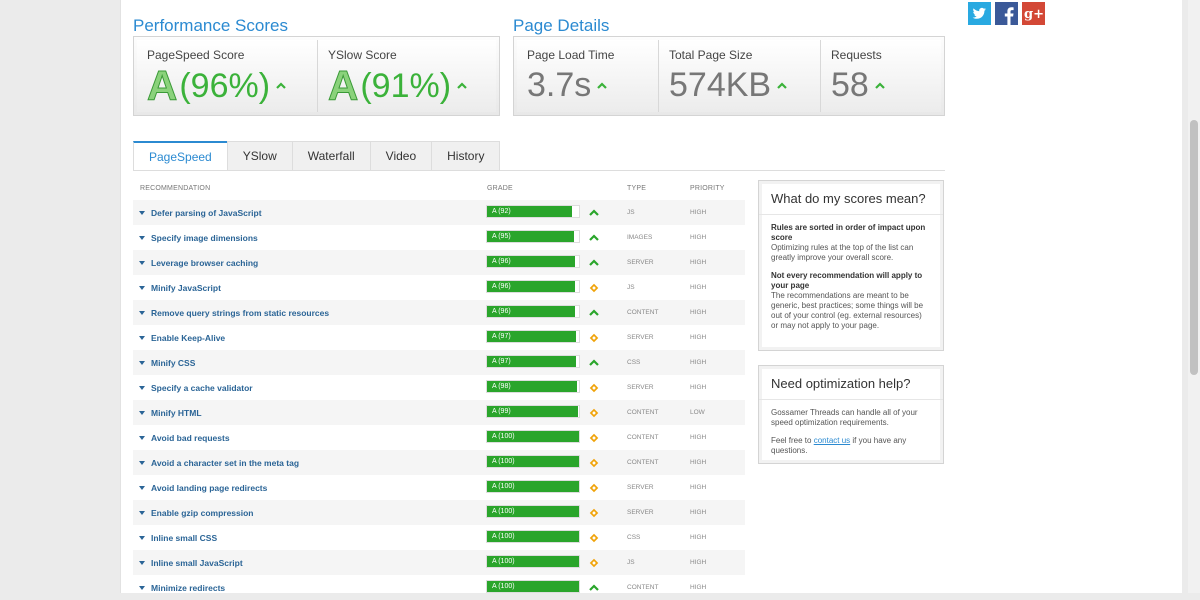 This screenshot has width=1200, height=600. I want to click on page-load-time: Page Load Time 3.7s, so click(588, 76).